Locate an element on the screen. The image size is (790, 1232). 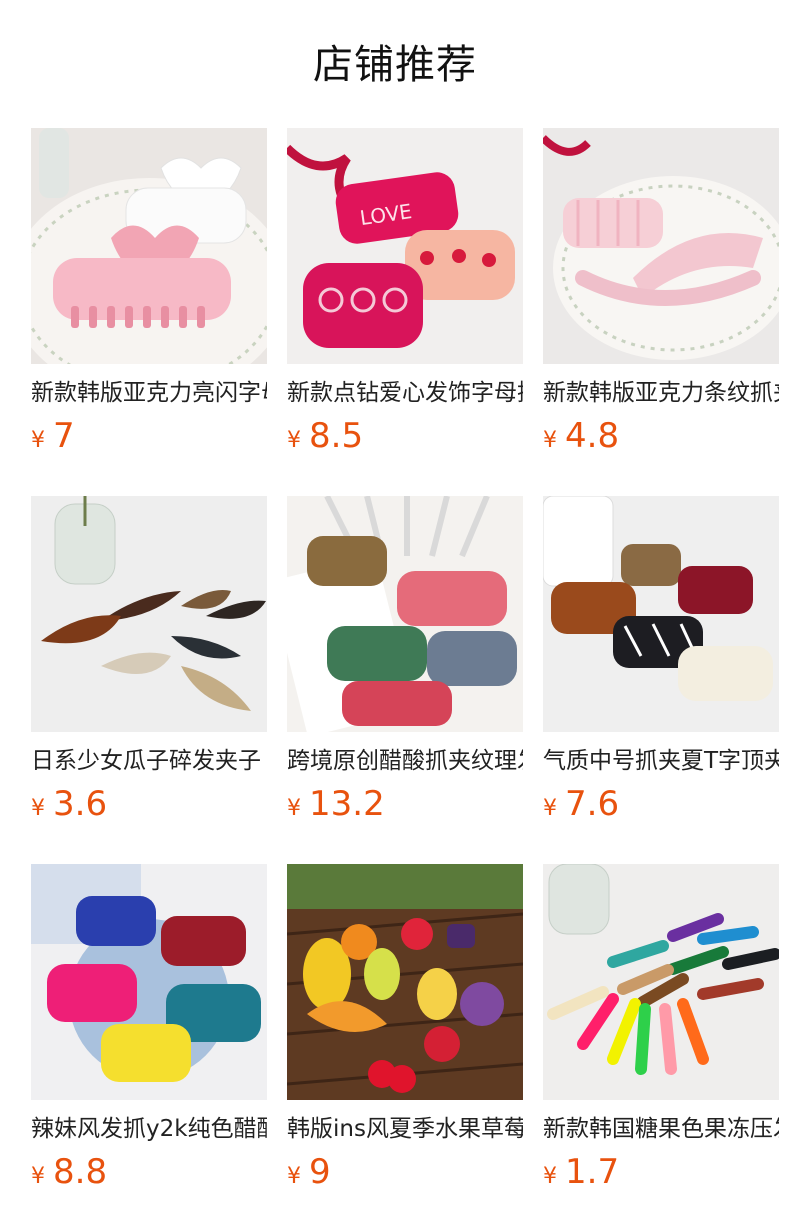
product-name: 跨境原创醋酸抓夹纹理发夹 is located at coordinates (405, 761).